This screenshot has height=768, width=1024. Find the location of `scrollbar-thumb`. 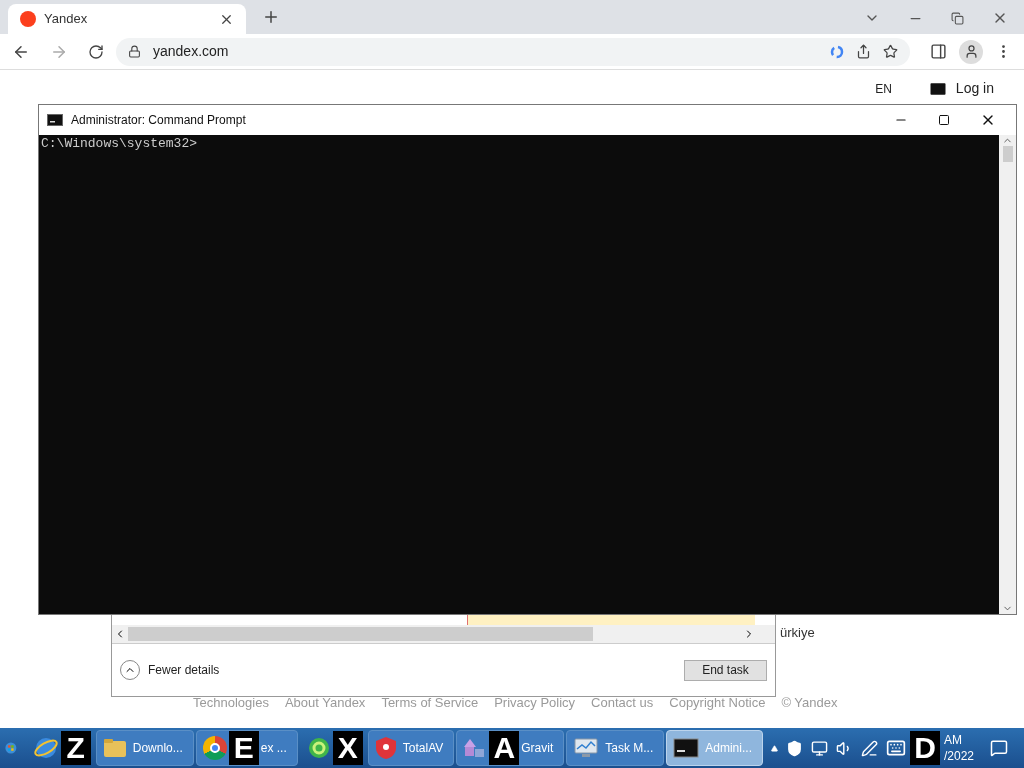

scrollbar-thumb is located at coordinates (1007, 154).